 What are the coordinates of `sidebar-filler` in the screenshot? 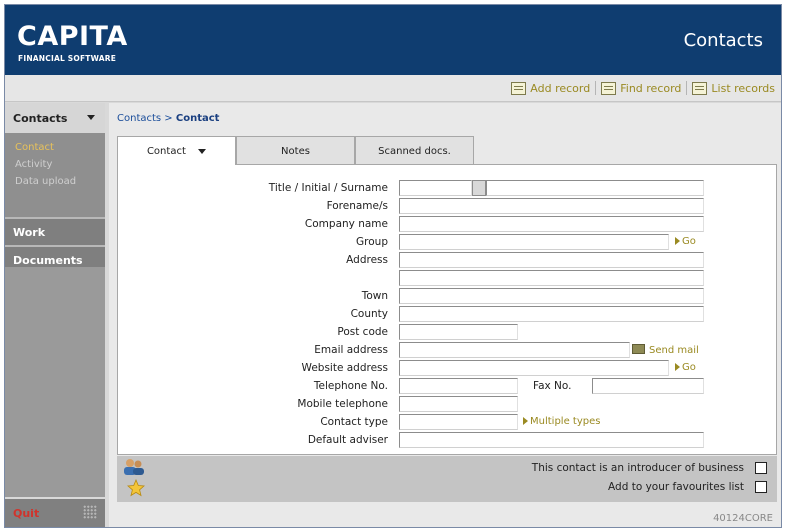 It's located at (55, 382).